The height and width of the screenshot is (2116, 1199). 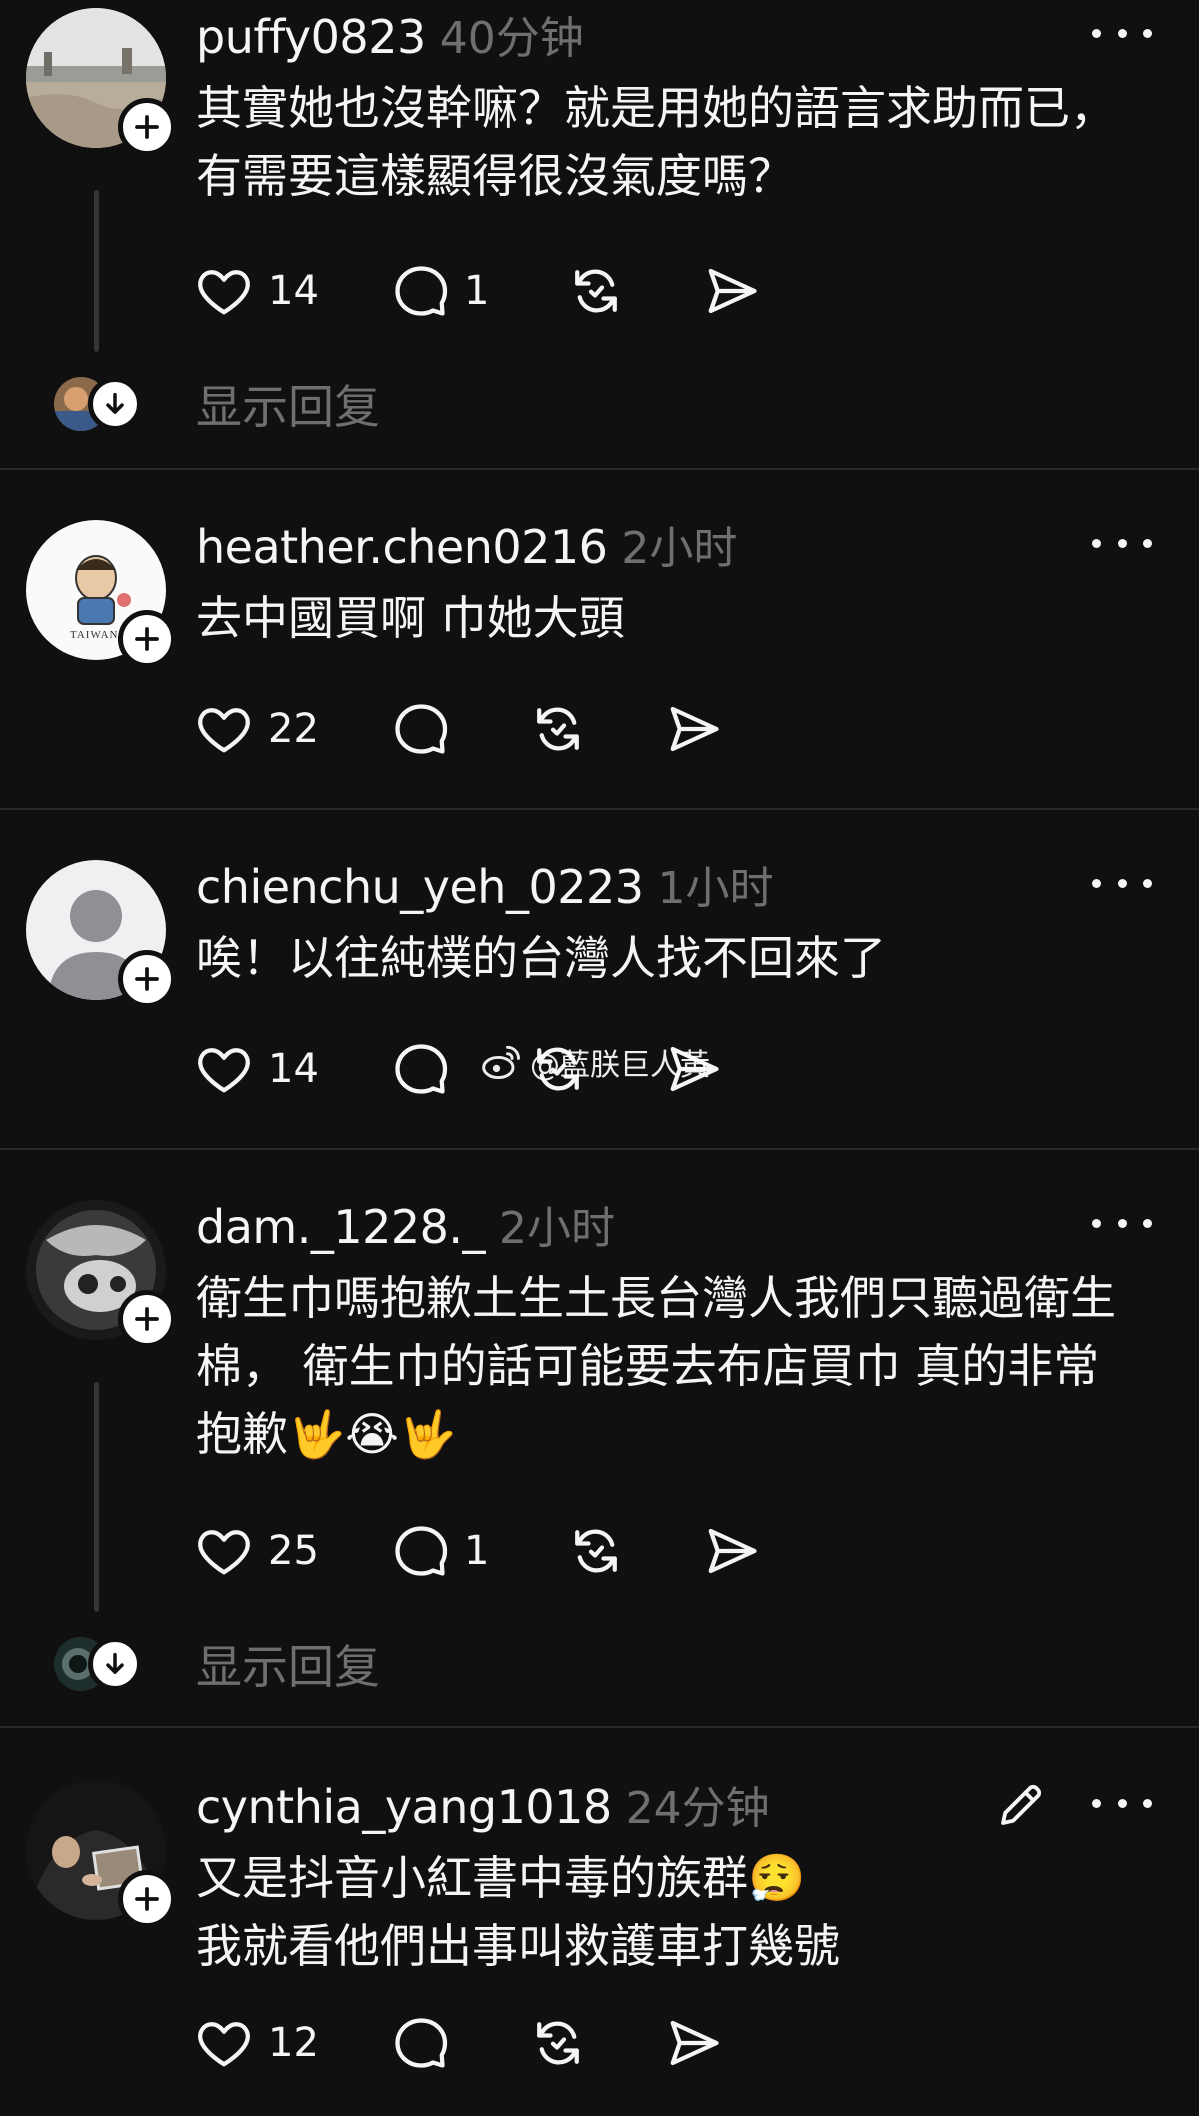 I want to click on like-count: 22, so click(x=293, y=729).